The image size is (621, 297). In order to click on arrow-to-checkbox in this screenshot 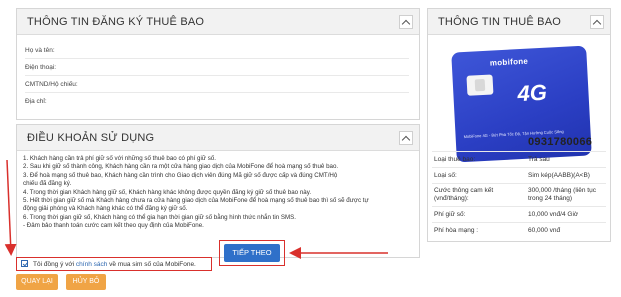, I will do `click(10, 207)`.